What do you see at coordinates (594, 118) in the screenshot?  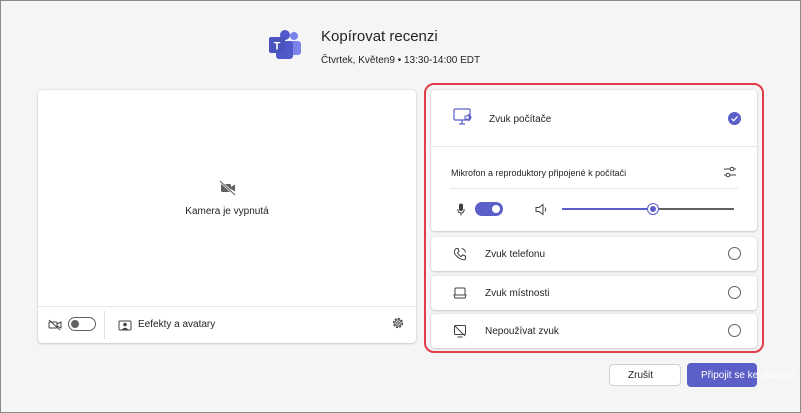 I see `computer-audio-option: Zvuk počítače` at bounding box center [594, 118].